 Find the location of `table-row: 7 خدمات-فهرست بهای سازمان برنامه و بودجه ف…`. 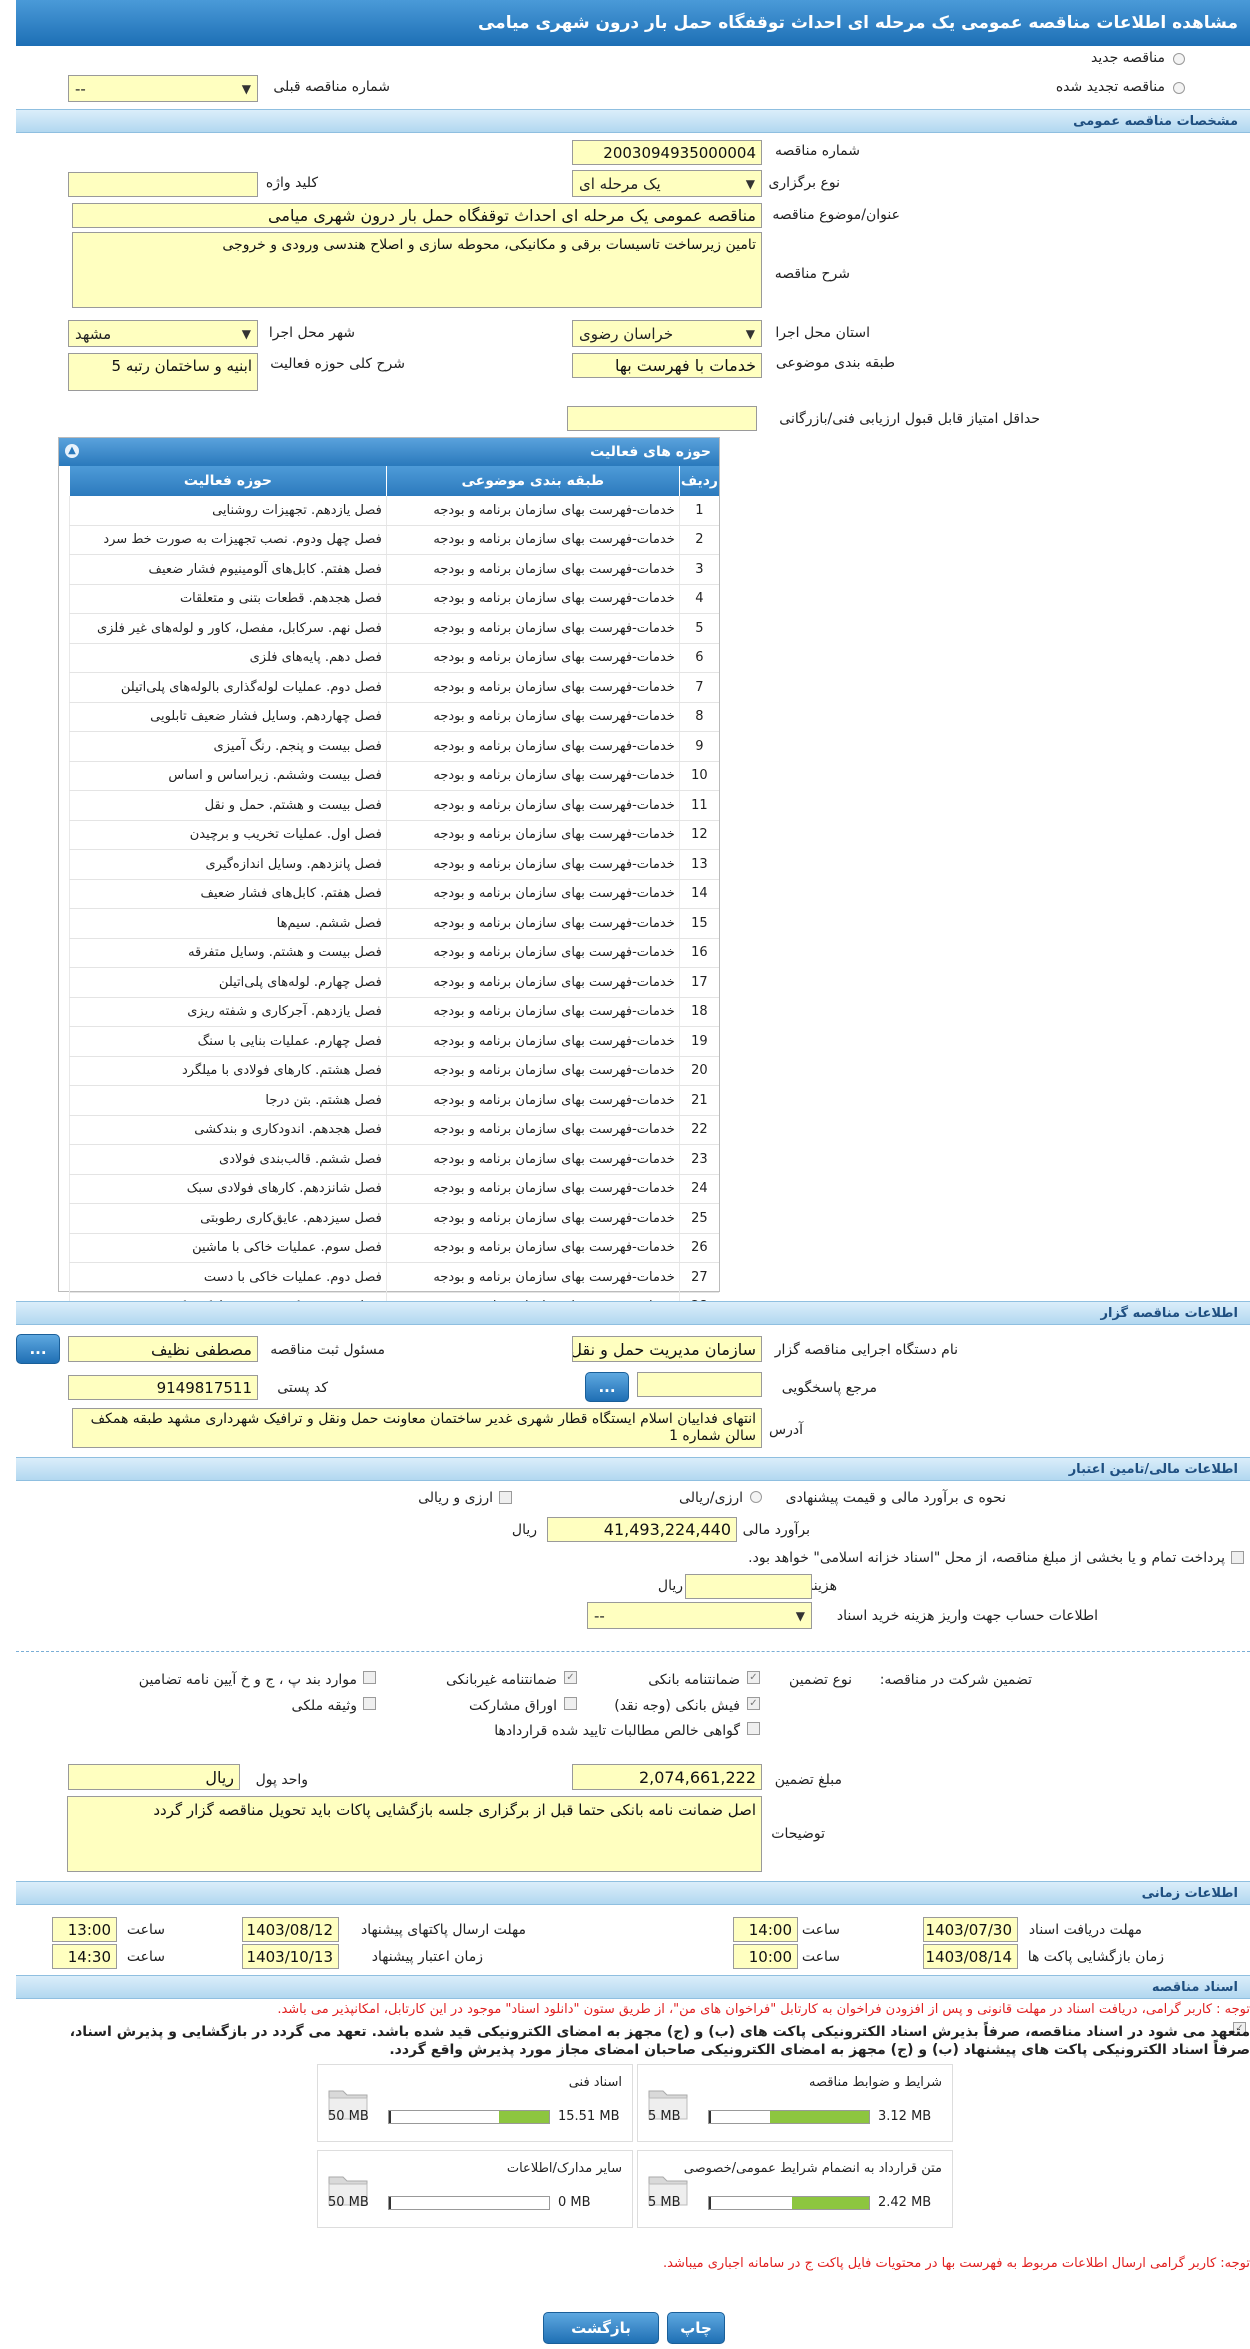

table-row: 7 خدمات-فهرست بهای سازمان برنامه و بودجه ف… is located at coordinates (394, 687).